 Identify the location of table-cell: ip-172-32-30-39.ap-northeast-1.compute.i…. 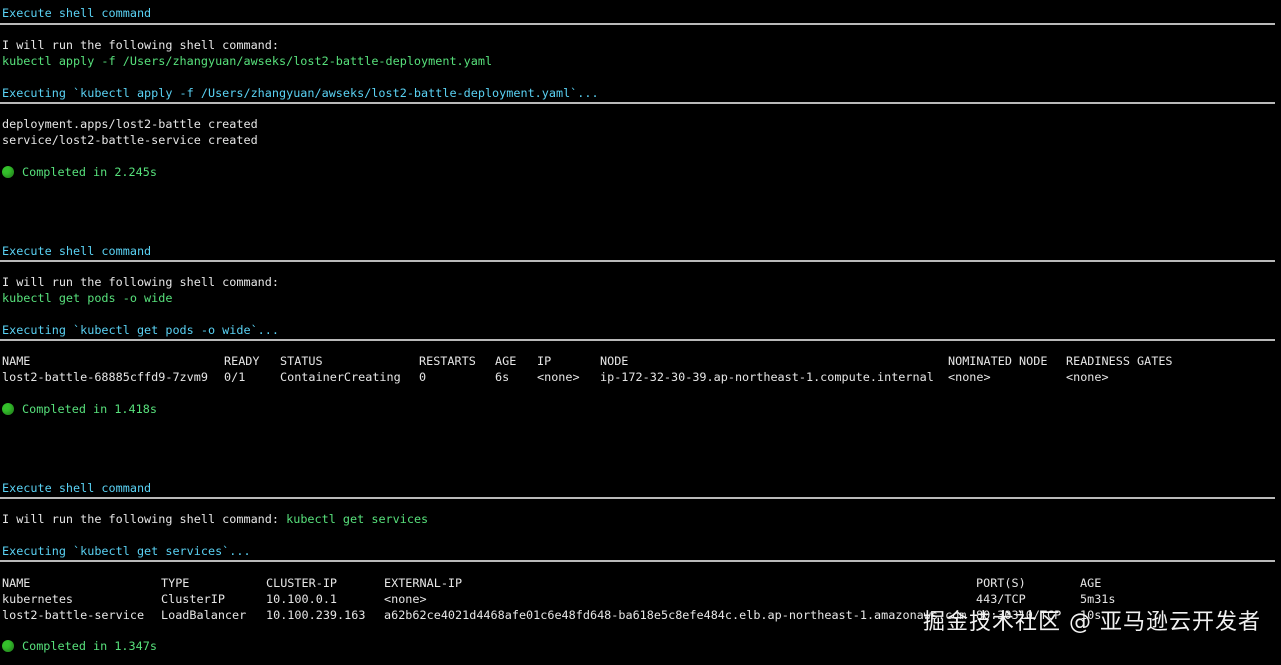
(767, 377).